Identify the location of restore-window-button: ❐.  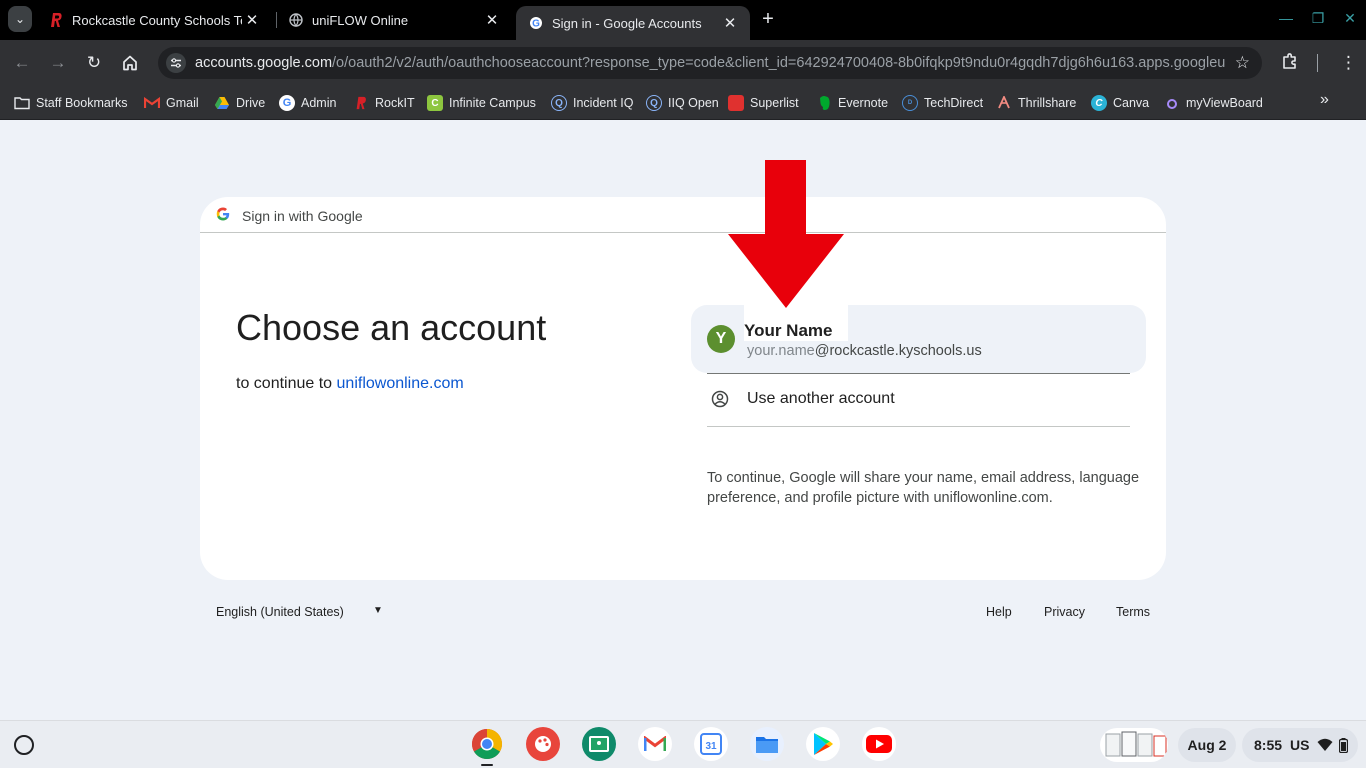
(1318, 18).